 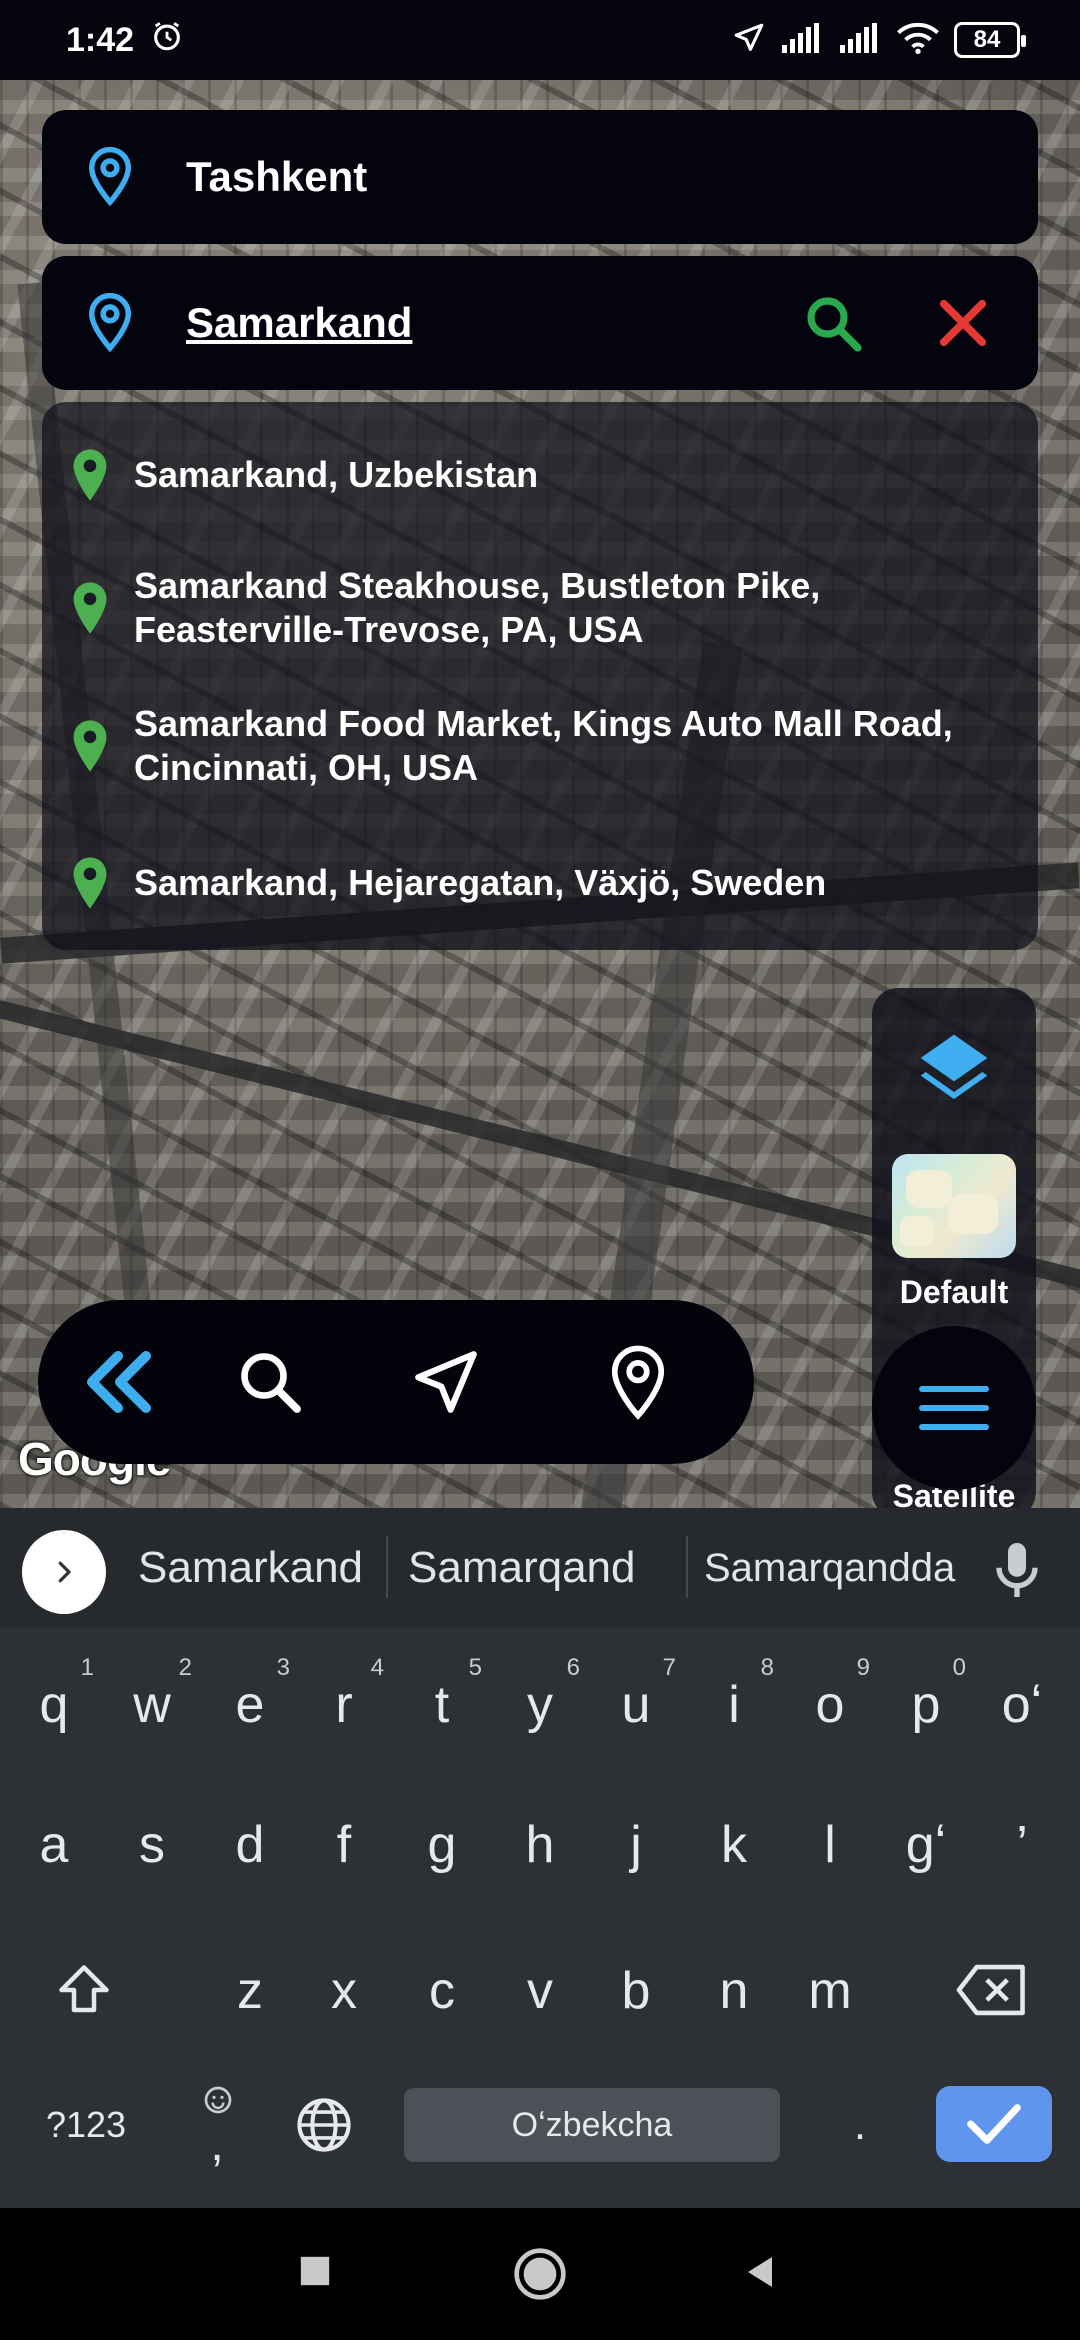 I want to click on suggestion-label: Samarkand, Hejaregatan, Växjö, Sweden, so click(x=480, y=882).